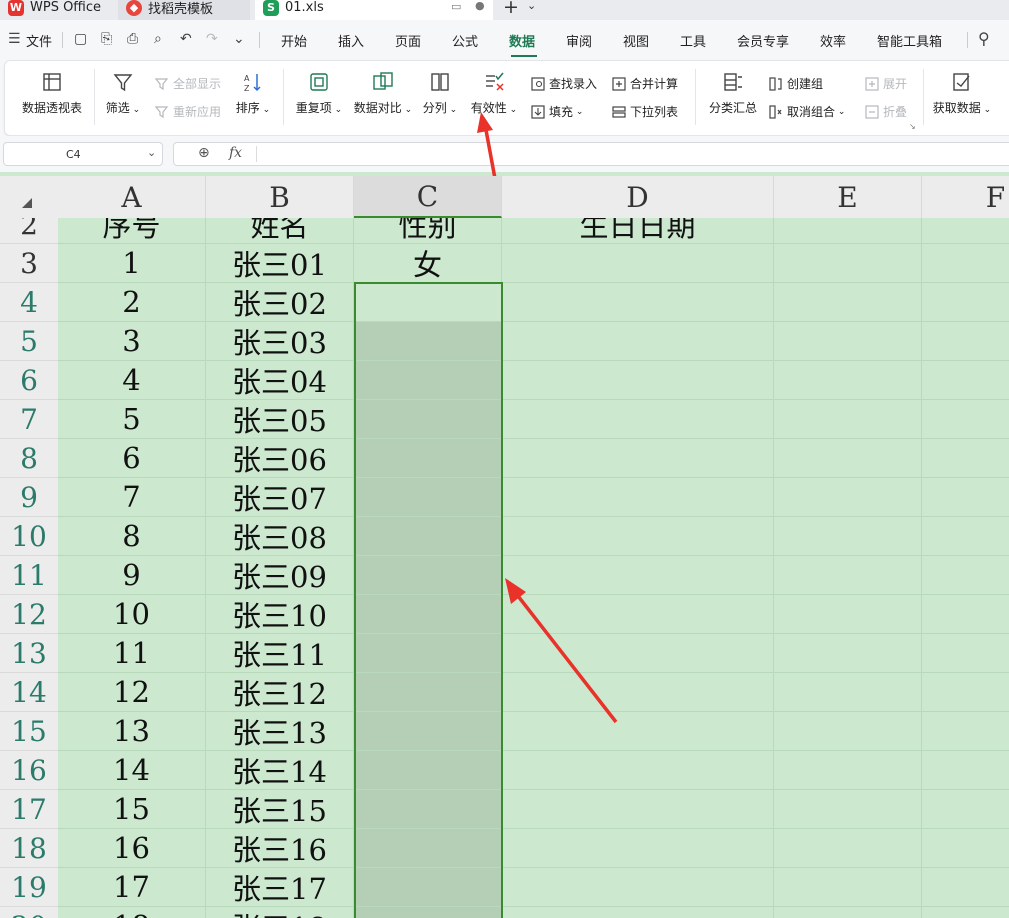 The image size is (1009, 918). What do you see at coordinates (123, 93) in the screenshot?
I see `filter-button: 筛选 ⌄` at bounding box center [123, 93].